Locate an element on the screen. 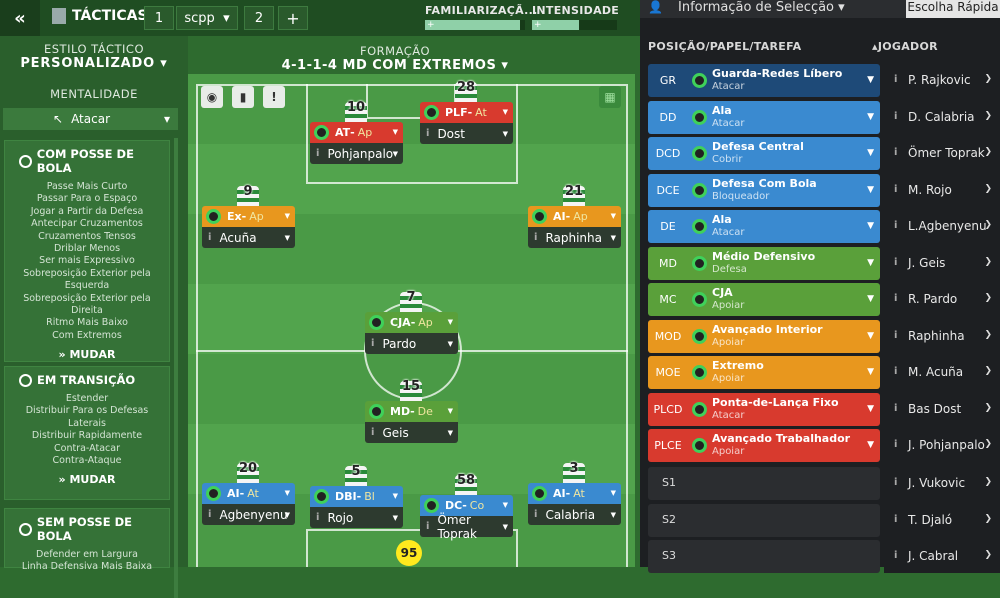 The image size is (1000, 598). instruction-item: Antecipar Cruzamentos is located at coordinates (87, 224).